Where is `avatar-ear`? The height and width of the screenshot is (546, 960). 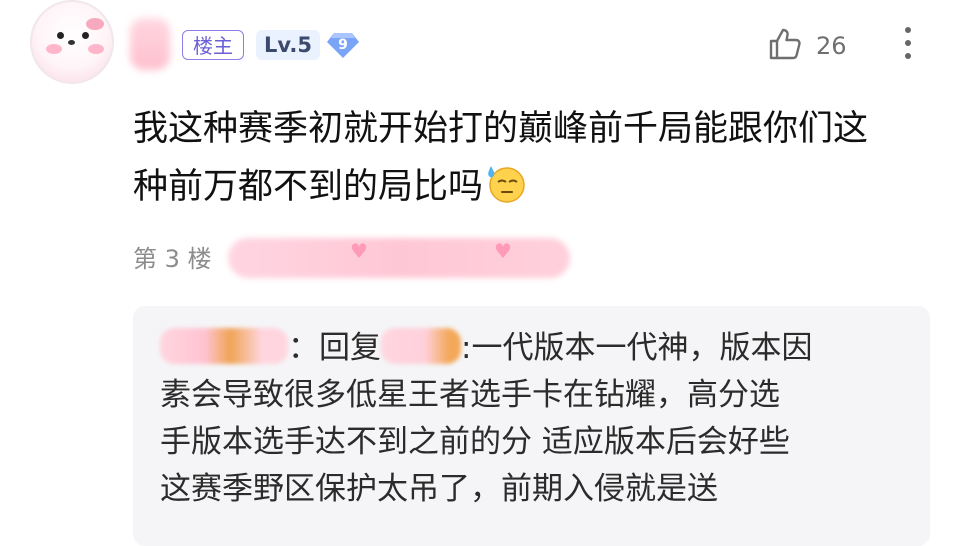 avatar-ear is located at coordinates (95, 24).